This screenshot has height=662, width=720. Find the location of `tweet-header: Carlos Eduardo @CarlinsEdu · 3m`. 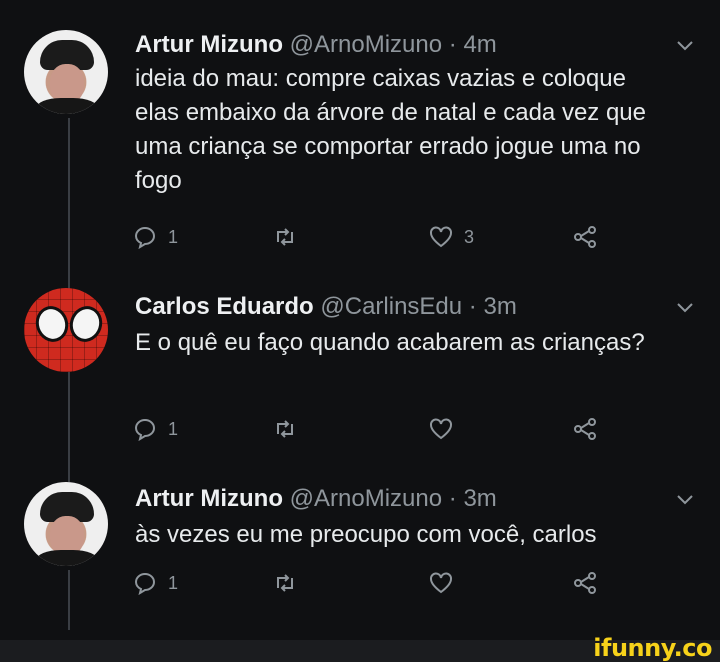

tweet-header: Carlos Eduardo @CarlinsEdu · 3m is located at coordinates (326, 307).